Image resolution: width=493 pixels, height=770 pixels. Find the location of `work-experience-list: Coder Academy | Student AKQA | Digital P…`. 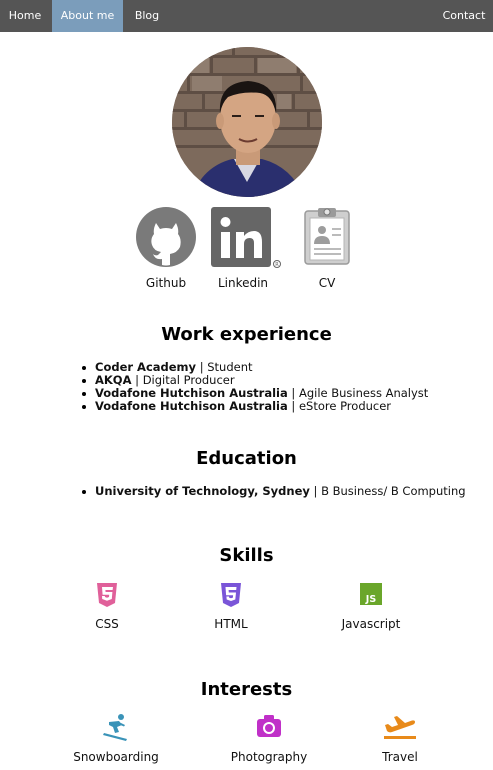

work-experience-list: Coder Academy | Student AKQA | Digital P… is located at coordinates (255, 386).